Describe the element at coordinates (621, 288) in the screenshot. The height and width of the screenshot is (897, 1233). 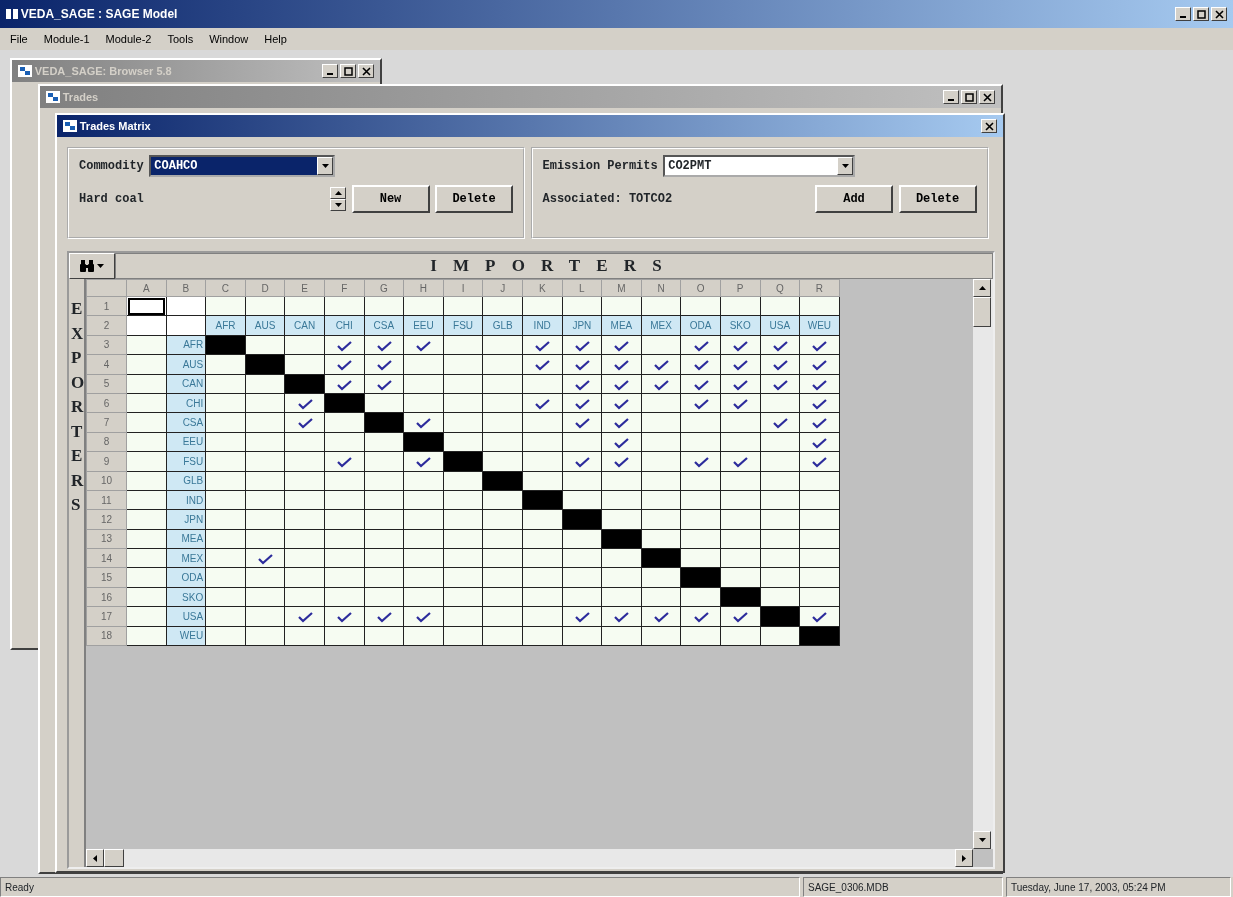
I see `column-header: M` at that location.